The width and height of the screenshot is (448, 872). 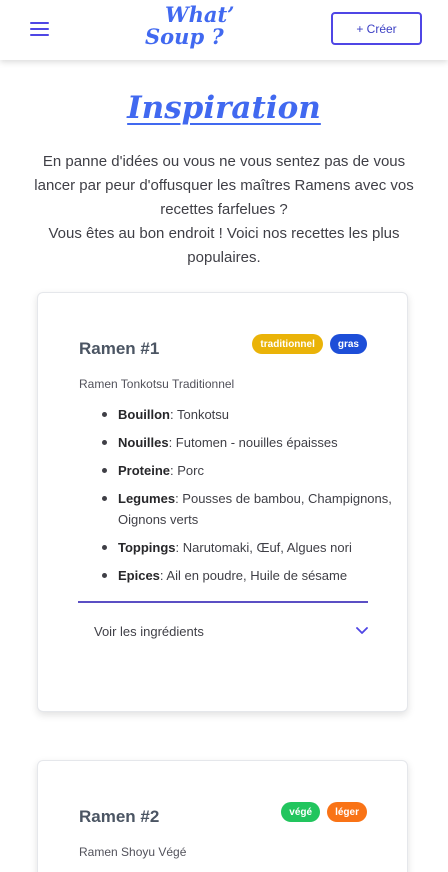 I want to click on ingredient-name: Toppings, so click(x=147, y=547).